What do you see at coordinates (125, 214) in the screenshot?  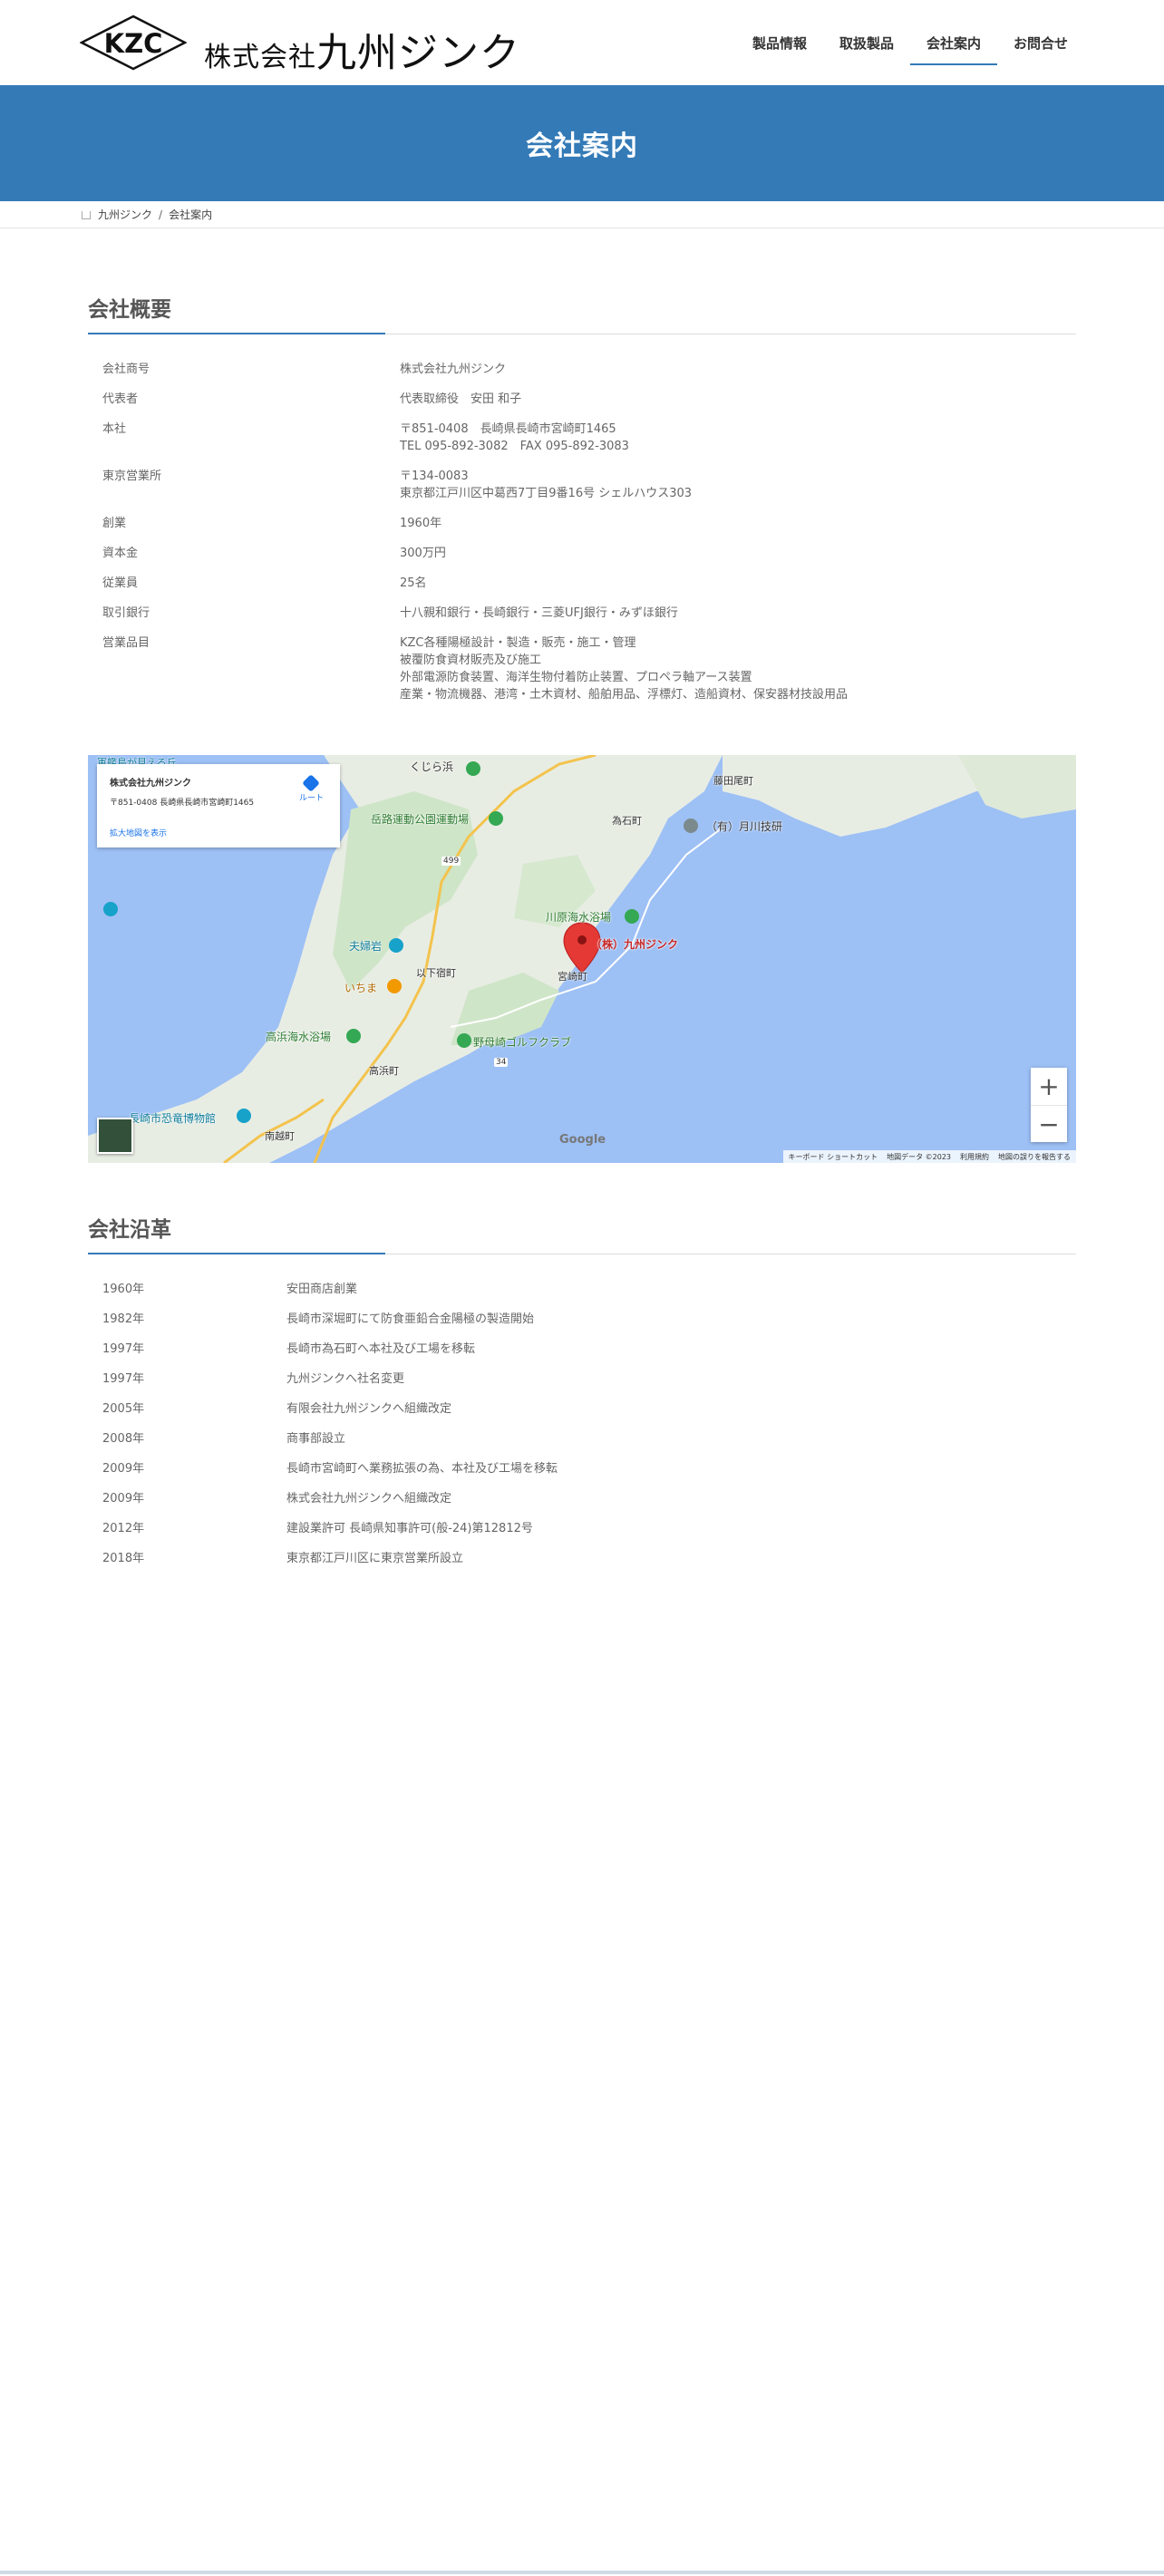 I see `breadcrumb-home-link: 九州ジンク` at bounding box center [125, 214].